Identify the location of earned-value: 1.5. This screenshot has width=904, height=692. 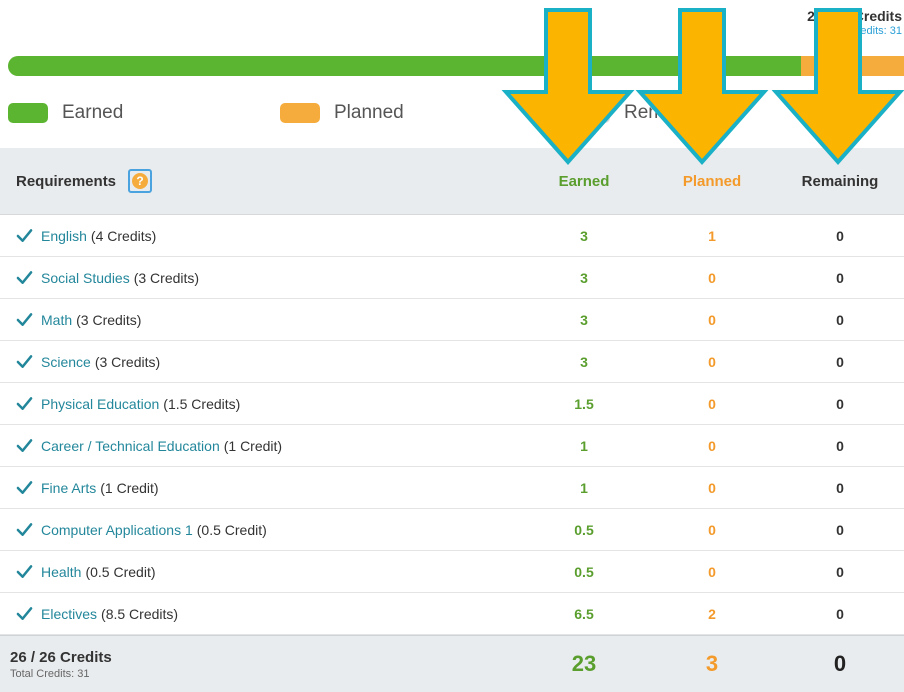
(584, 403).